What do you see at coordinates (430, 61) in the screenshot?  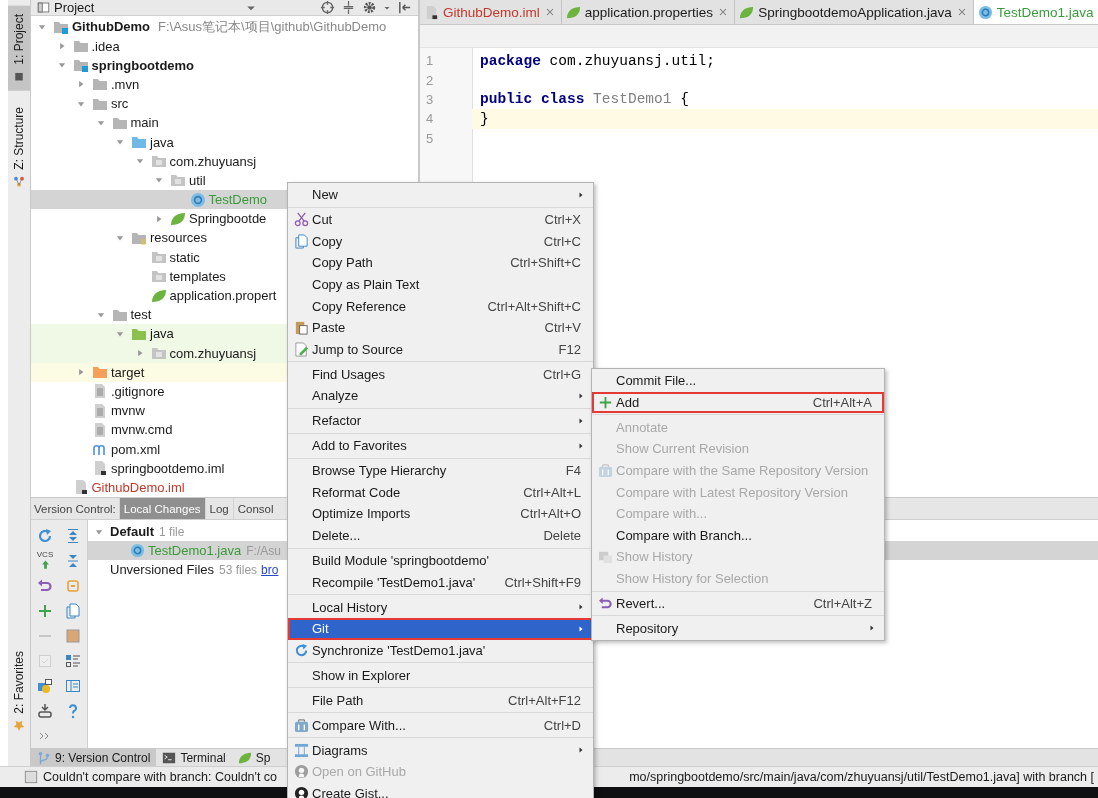 I see `line-number: 1` at bounding box center [430, 61].